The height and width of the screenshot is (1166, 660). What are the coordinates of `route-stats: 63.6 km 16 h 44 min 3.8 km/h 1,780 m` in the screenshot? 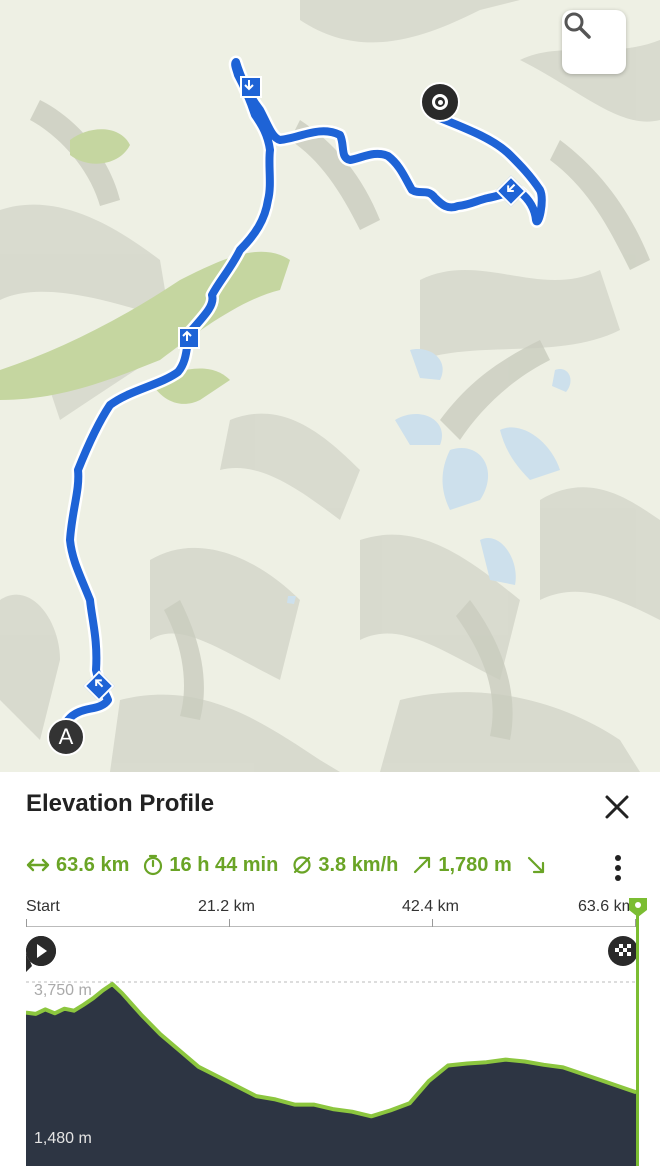 It's located at (331, 865).